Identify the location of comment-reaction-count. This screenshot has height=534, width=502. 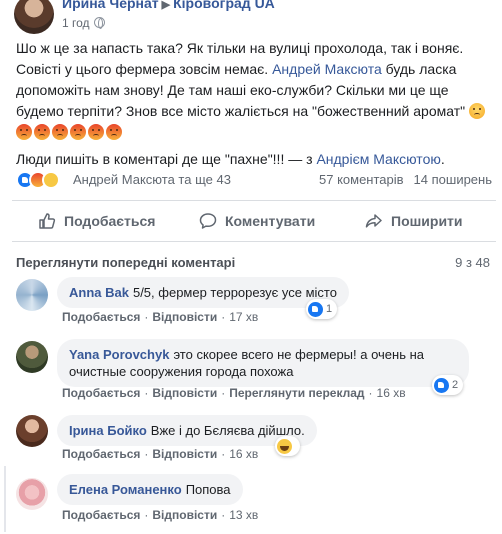
(287, 446).